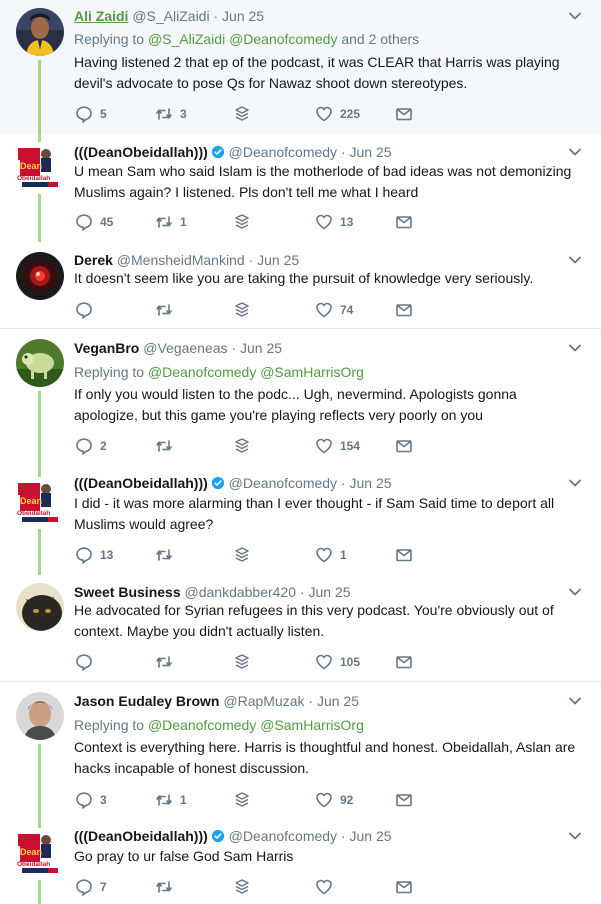 Image resolution: width=601 pixels, height=904 pixels. What do you see at coordinates (106, 348) in the screenshot?
I see `author-name: VeganBro` at bounding box center [106, 348].